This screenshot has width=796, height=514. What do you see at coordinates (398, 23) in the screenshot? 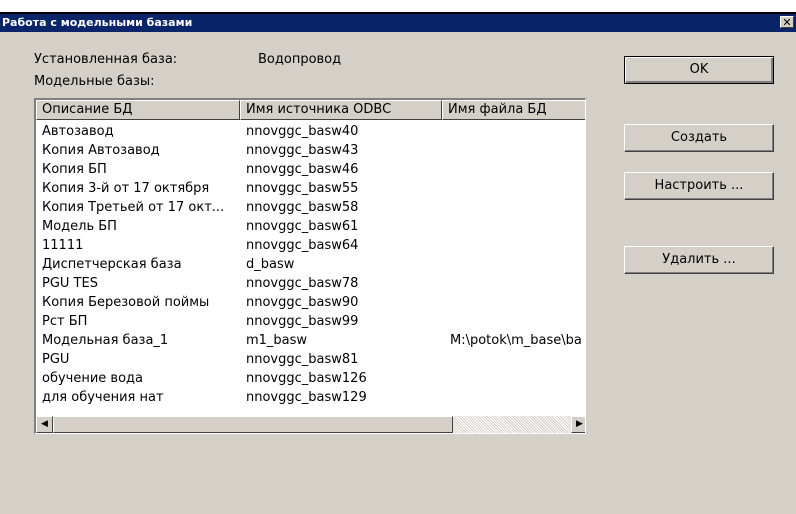
I see `title-bar: Работа с модельными базами ✕` at bounding box center [398, 23].